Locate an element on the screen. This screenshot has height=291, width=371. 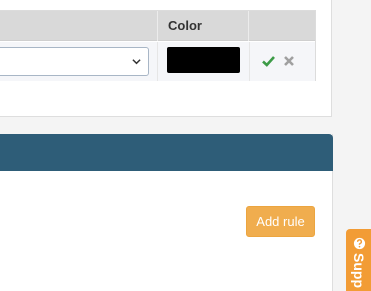
check-icon is located at coordinates (268, 61).